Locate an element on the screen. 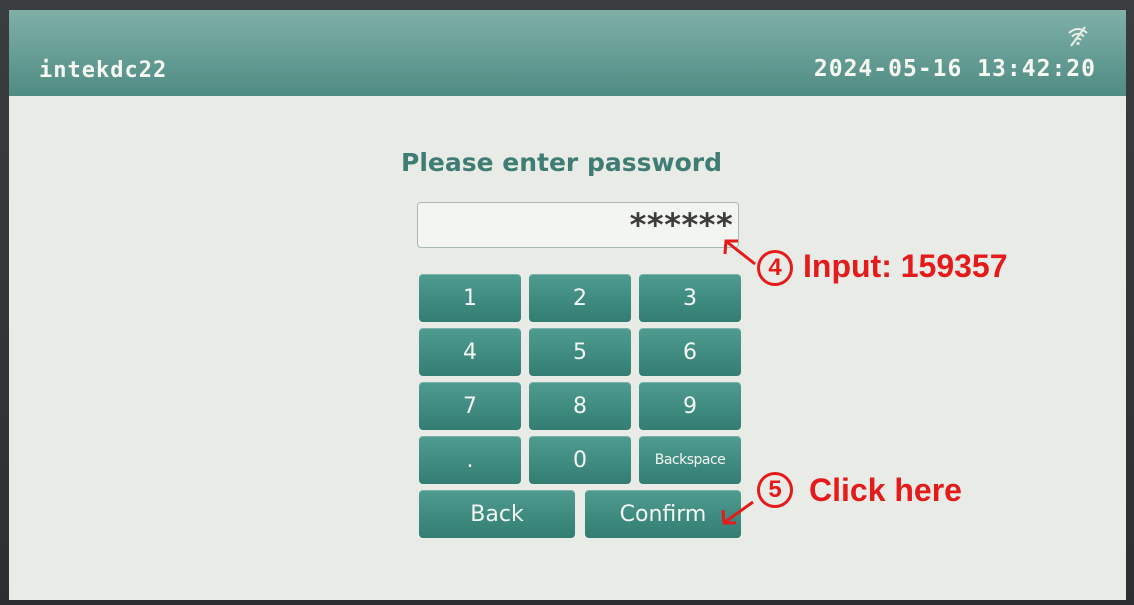 The height and width of the screenshot is (605, 1134). step-5-instruction: Click here is located at coordinates (885, 490).